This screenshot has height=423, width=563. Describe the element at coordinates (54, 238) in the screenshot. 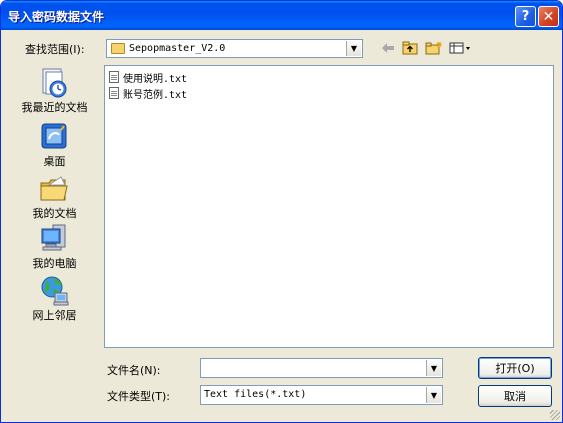

I see `my-computer-icon` at that location.